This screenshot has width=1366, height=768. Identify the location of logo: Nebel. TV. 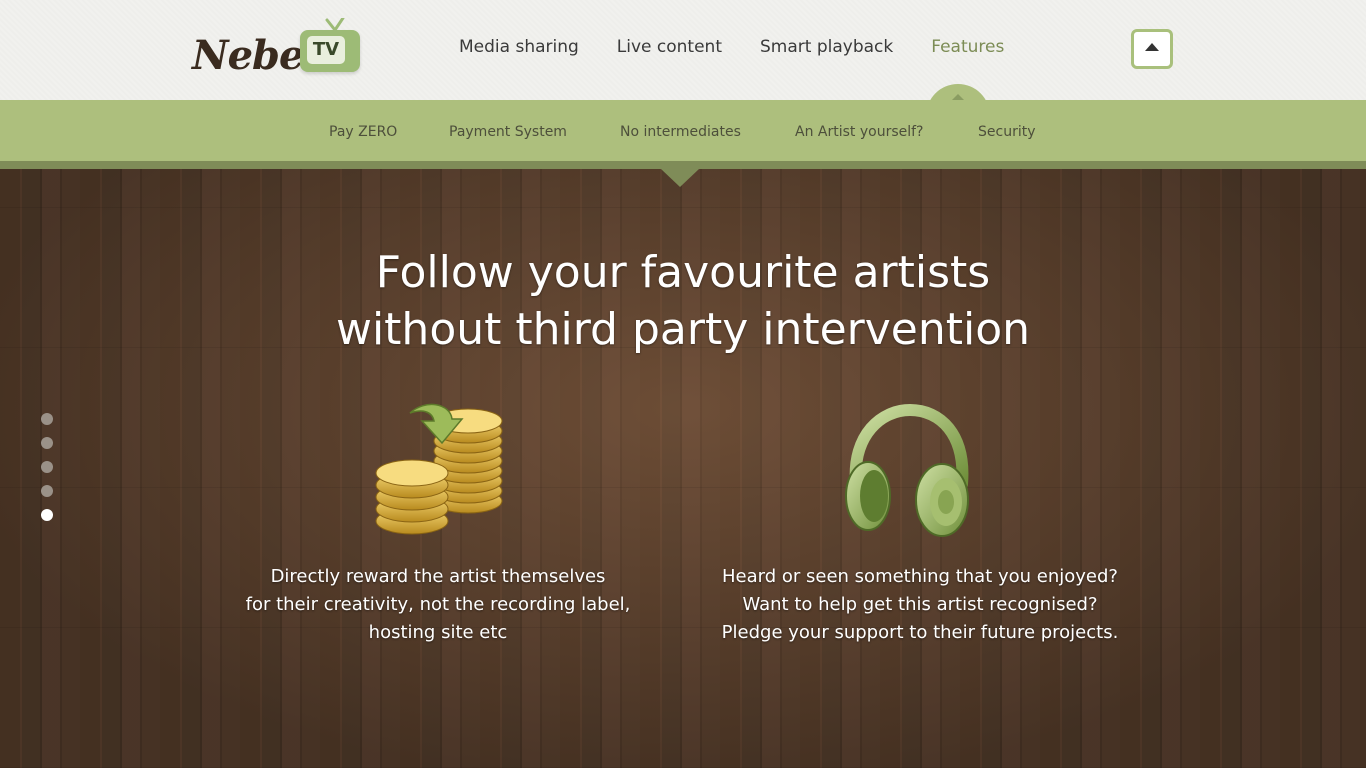
(279, 47).